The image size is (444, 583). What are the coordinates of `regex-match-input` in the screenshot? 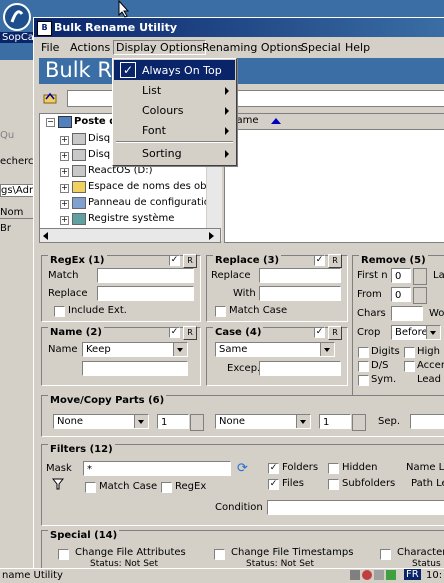 It's located at (145, 275).